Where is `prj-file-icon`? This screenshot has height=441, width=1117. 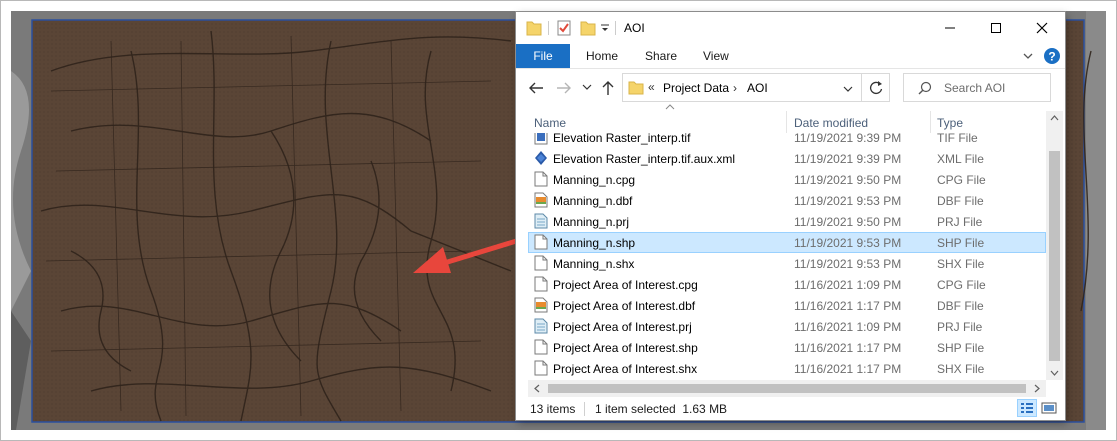 prj-file-icon is located at coordinates (541, 326).